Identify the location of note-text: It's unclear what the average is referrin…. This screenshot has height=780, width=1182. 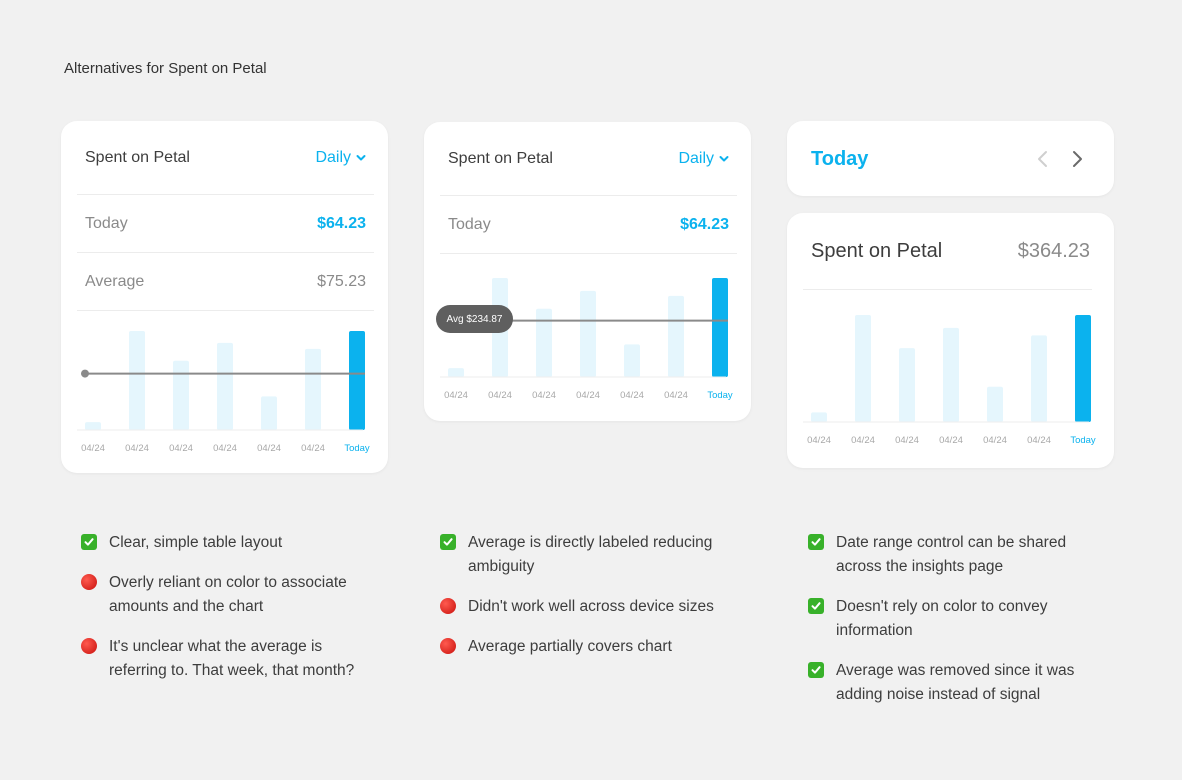
(231, 659).